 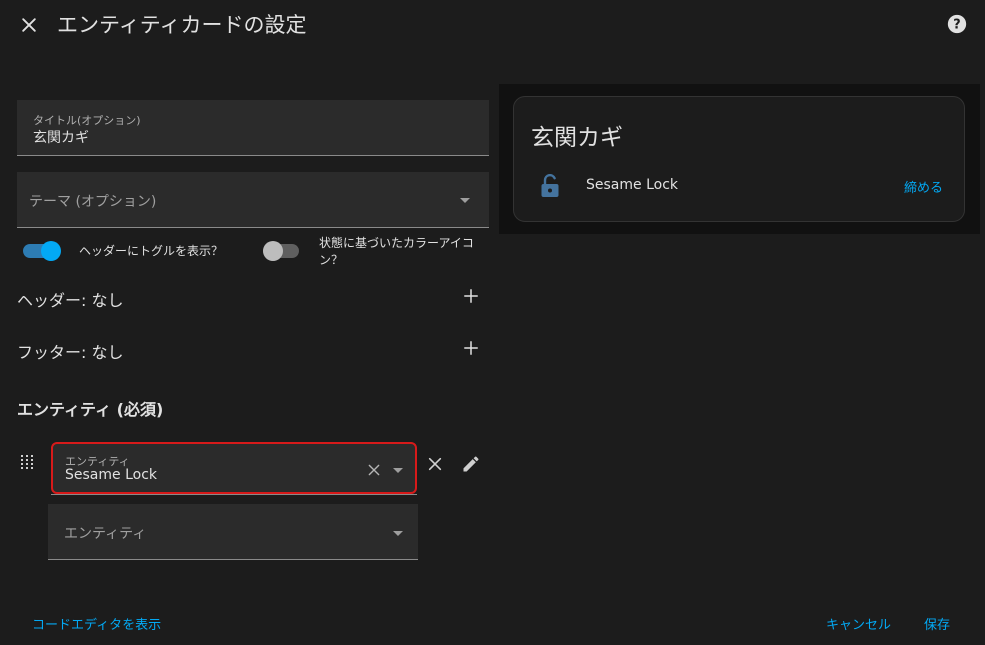 What do you see at coordinates (234, 468) in the screenshot?
I see `entity-select: エンティティ Sesame Lock` at bounding box center [234, 468].